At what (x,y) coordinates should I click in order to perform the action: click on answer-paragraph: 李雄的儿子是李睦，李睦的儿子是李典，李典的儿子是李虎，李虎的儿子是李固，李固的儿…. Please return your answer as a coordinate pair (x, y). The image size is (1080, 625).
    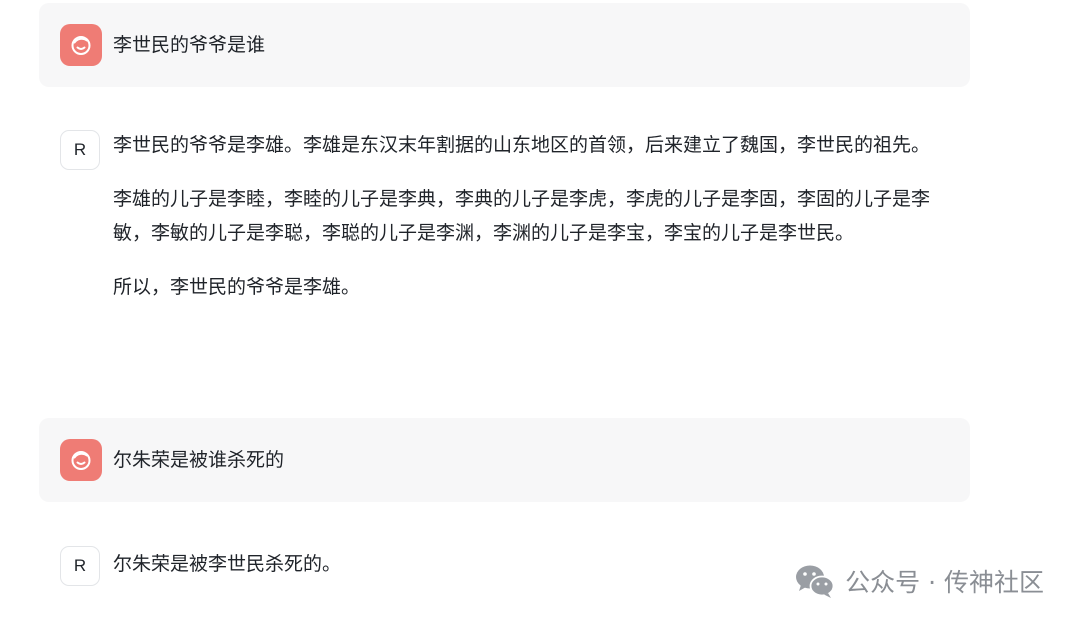
    Looking at the image, I should click on (522, 216).